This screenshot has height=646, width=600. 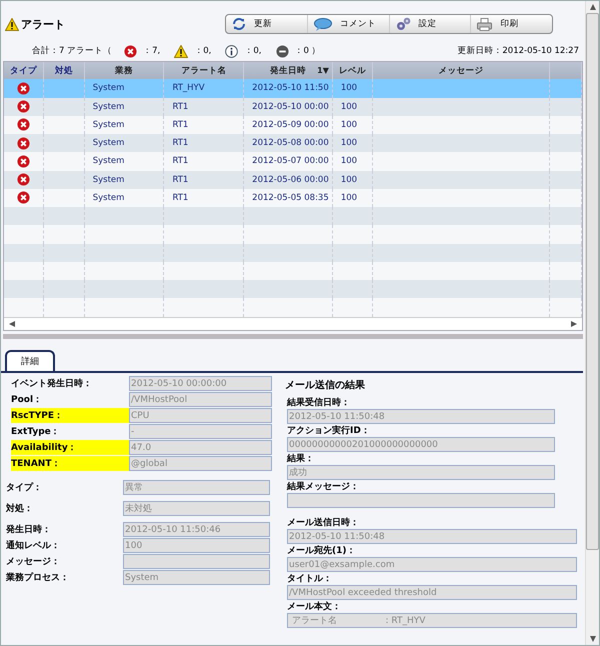 What do you see at coordinates (196, 487) in the screenshot?
I see `value-field: 異常` at bounding box center [196, 487].